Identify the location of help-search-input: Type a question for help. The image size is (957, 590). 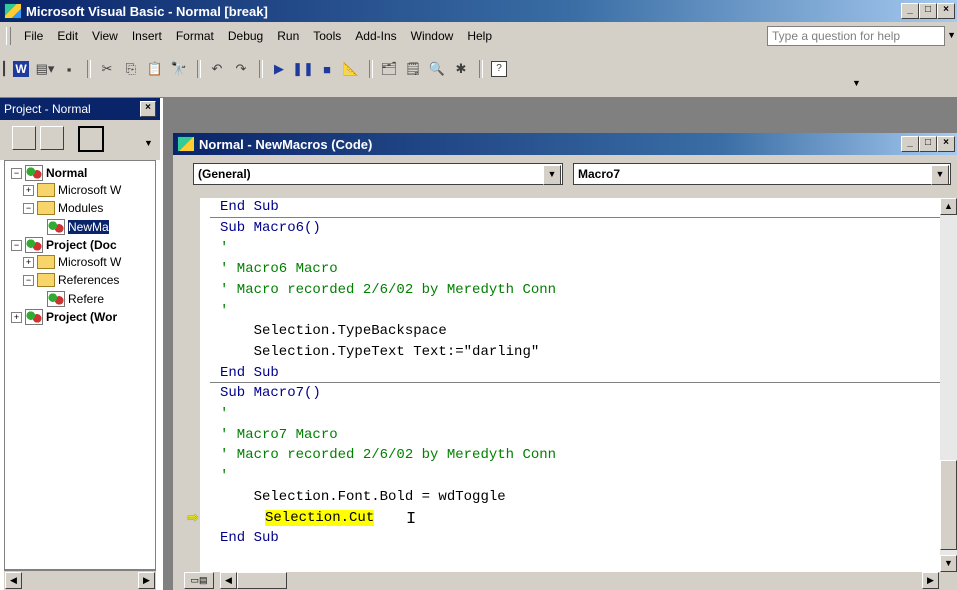
(856, 36).